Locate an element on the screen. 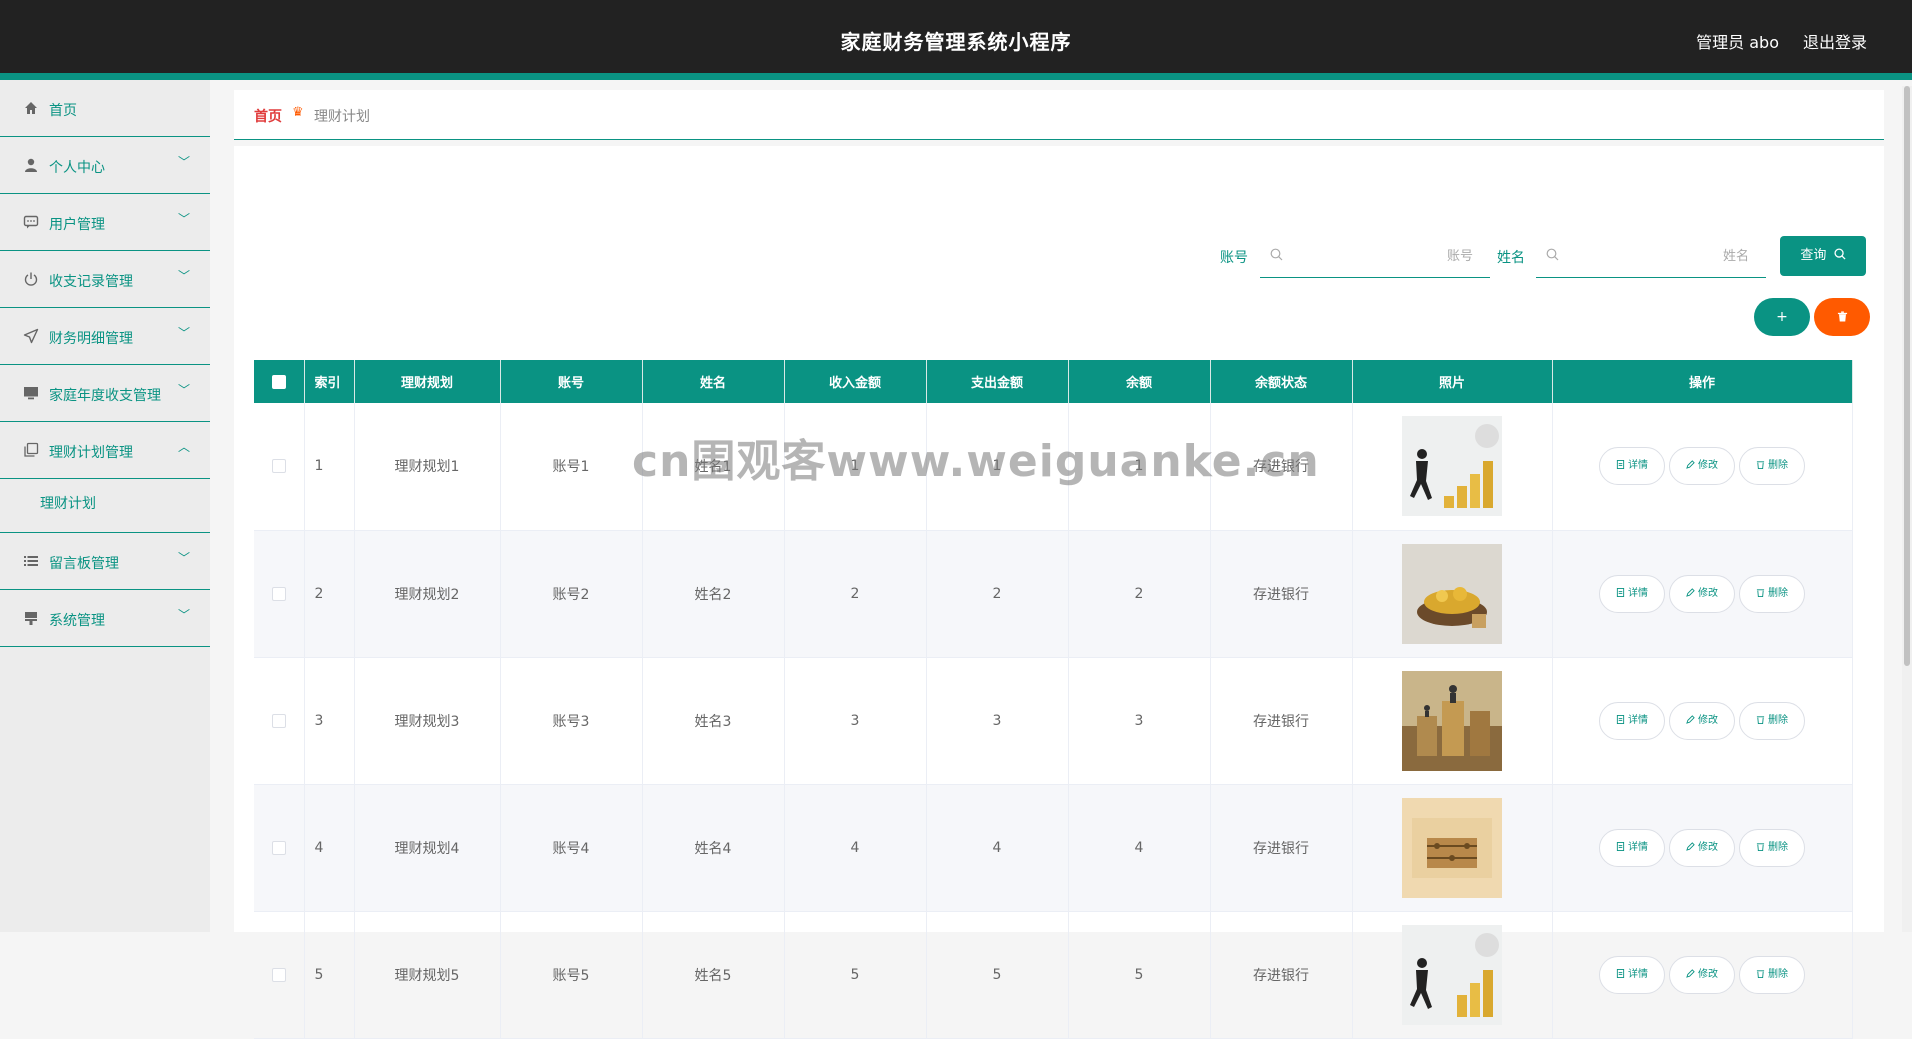 The width and height of the screenshot is (1912, 1039). plan-cell: 理财规划3 is located at coordinates (427, 721).